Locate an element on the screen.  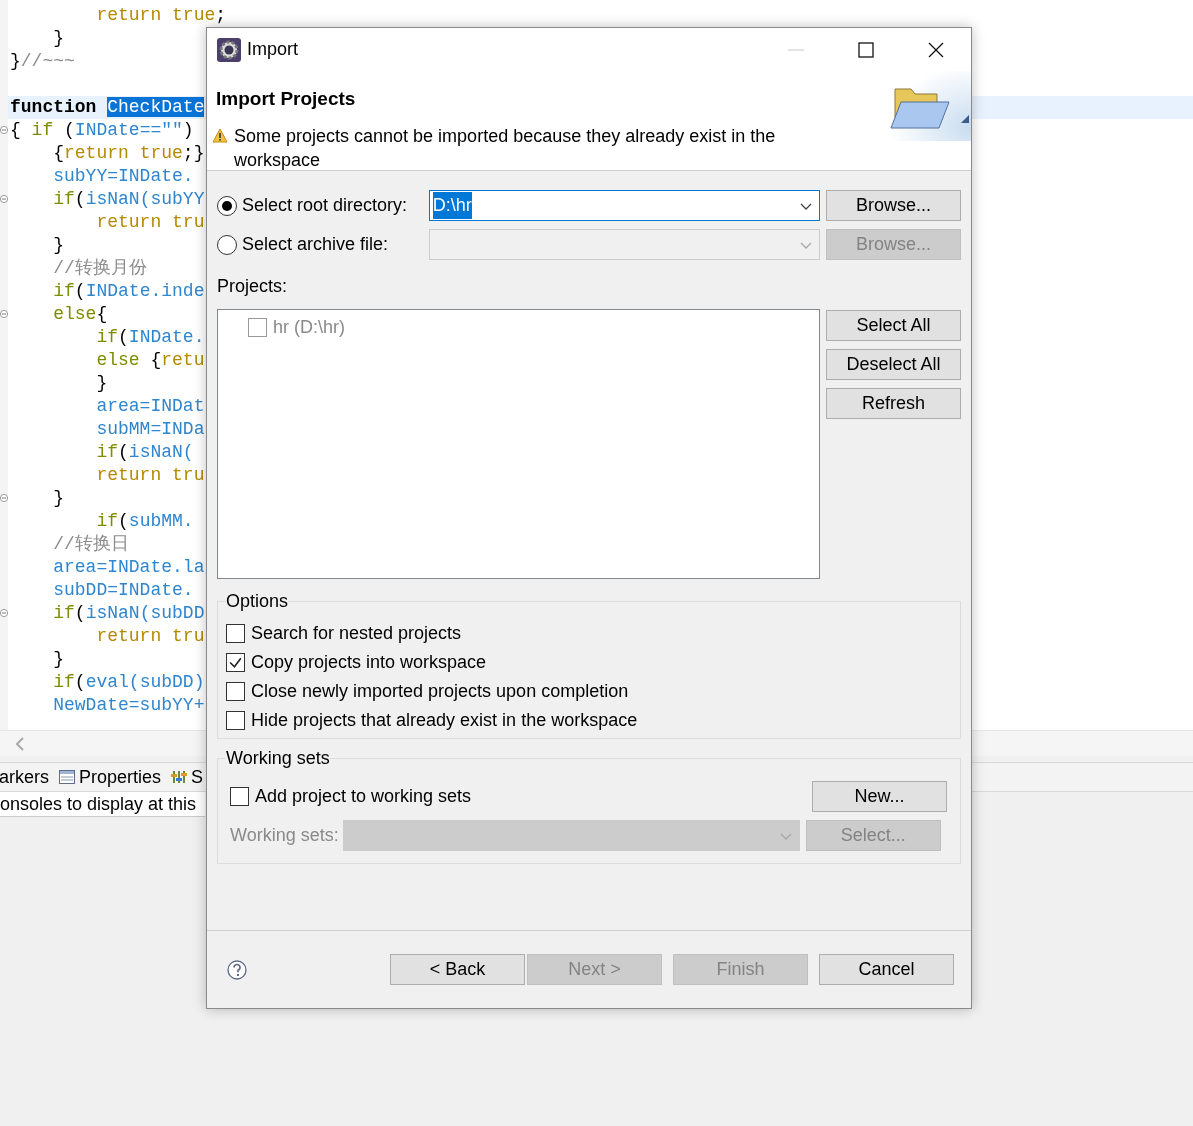
deselect-all-button: Deselect All is located at coordinates (893, 364).